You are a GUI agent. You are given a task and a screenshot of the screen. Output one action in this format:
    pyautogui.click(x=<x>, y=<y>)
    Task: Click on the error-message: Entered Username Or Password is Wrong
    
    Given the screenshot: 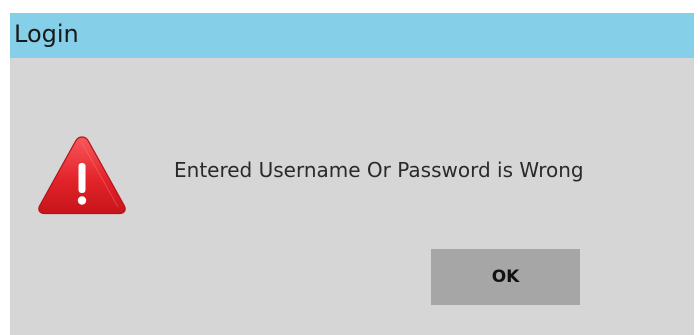 What is the action you would take?
    pyautogui.click(x=379, y=170)
    